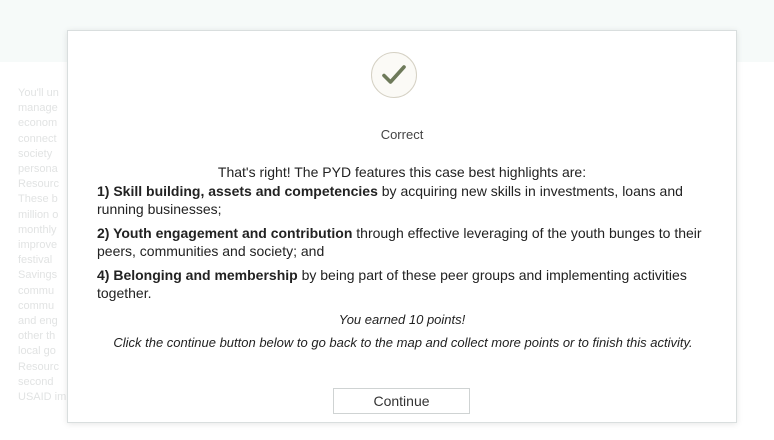 This screenshot has width=774, height=440. I want to click on feature-title: 4) Belonging and membership, so click(197, 275).